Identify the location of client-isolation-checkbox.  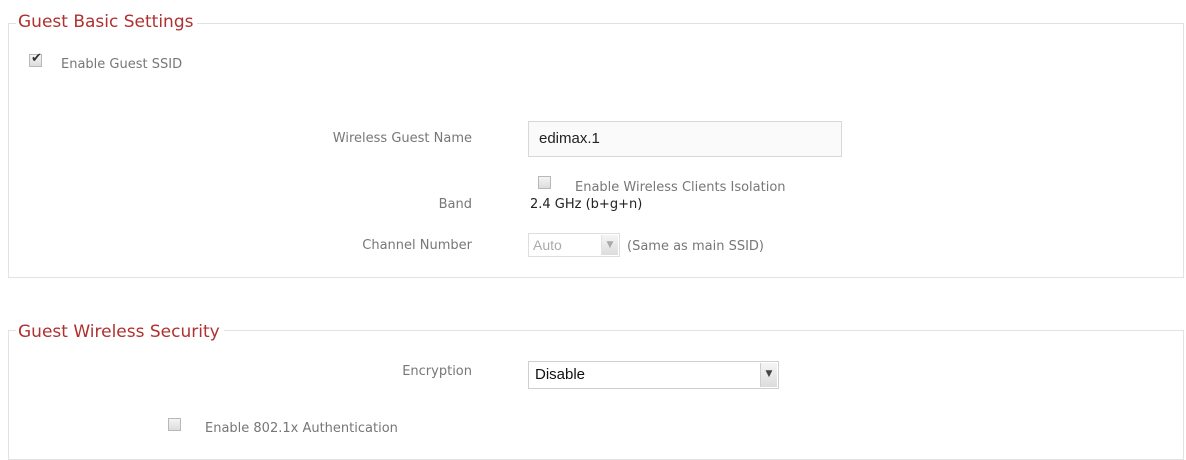
(544, 182).